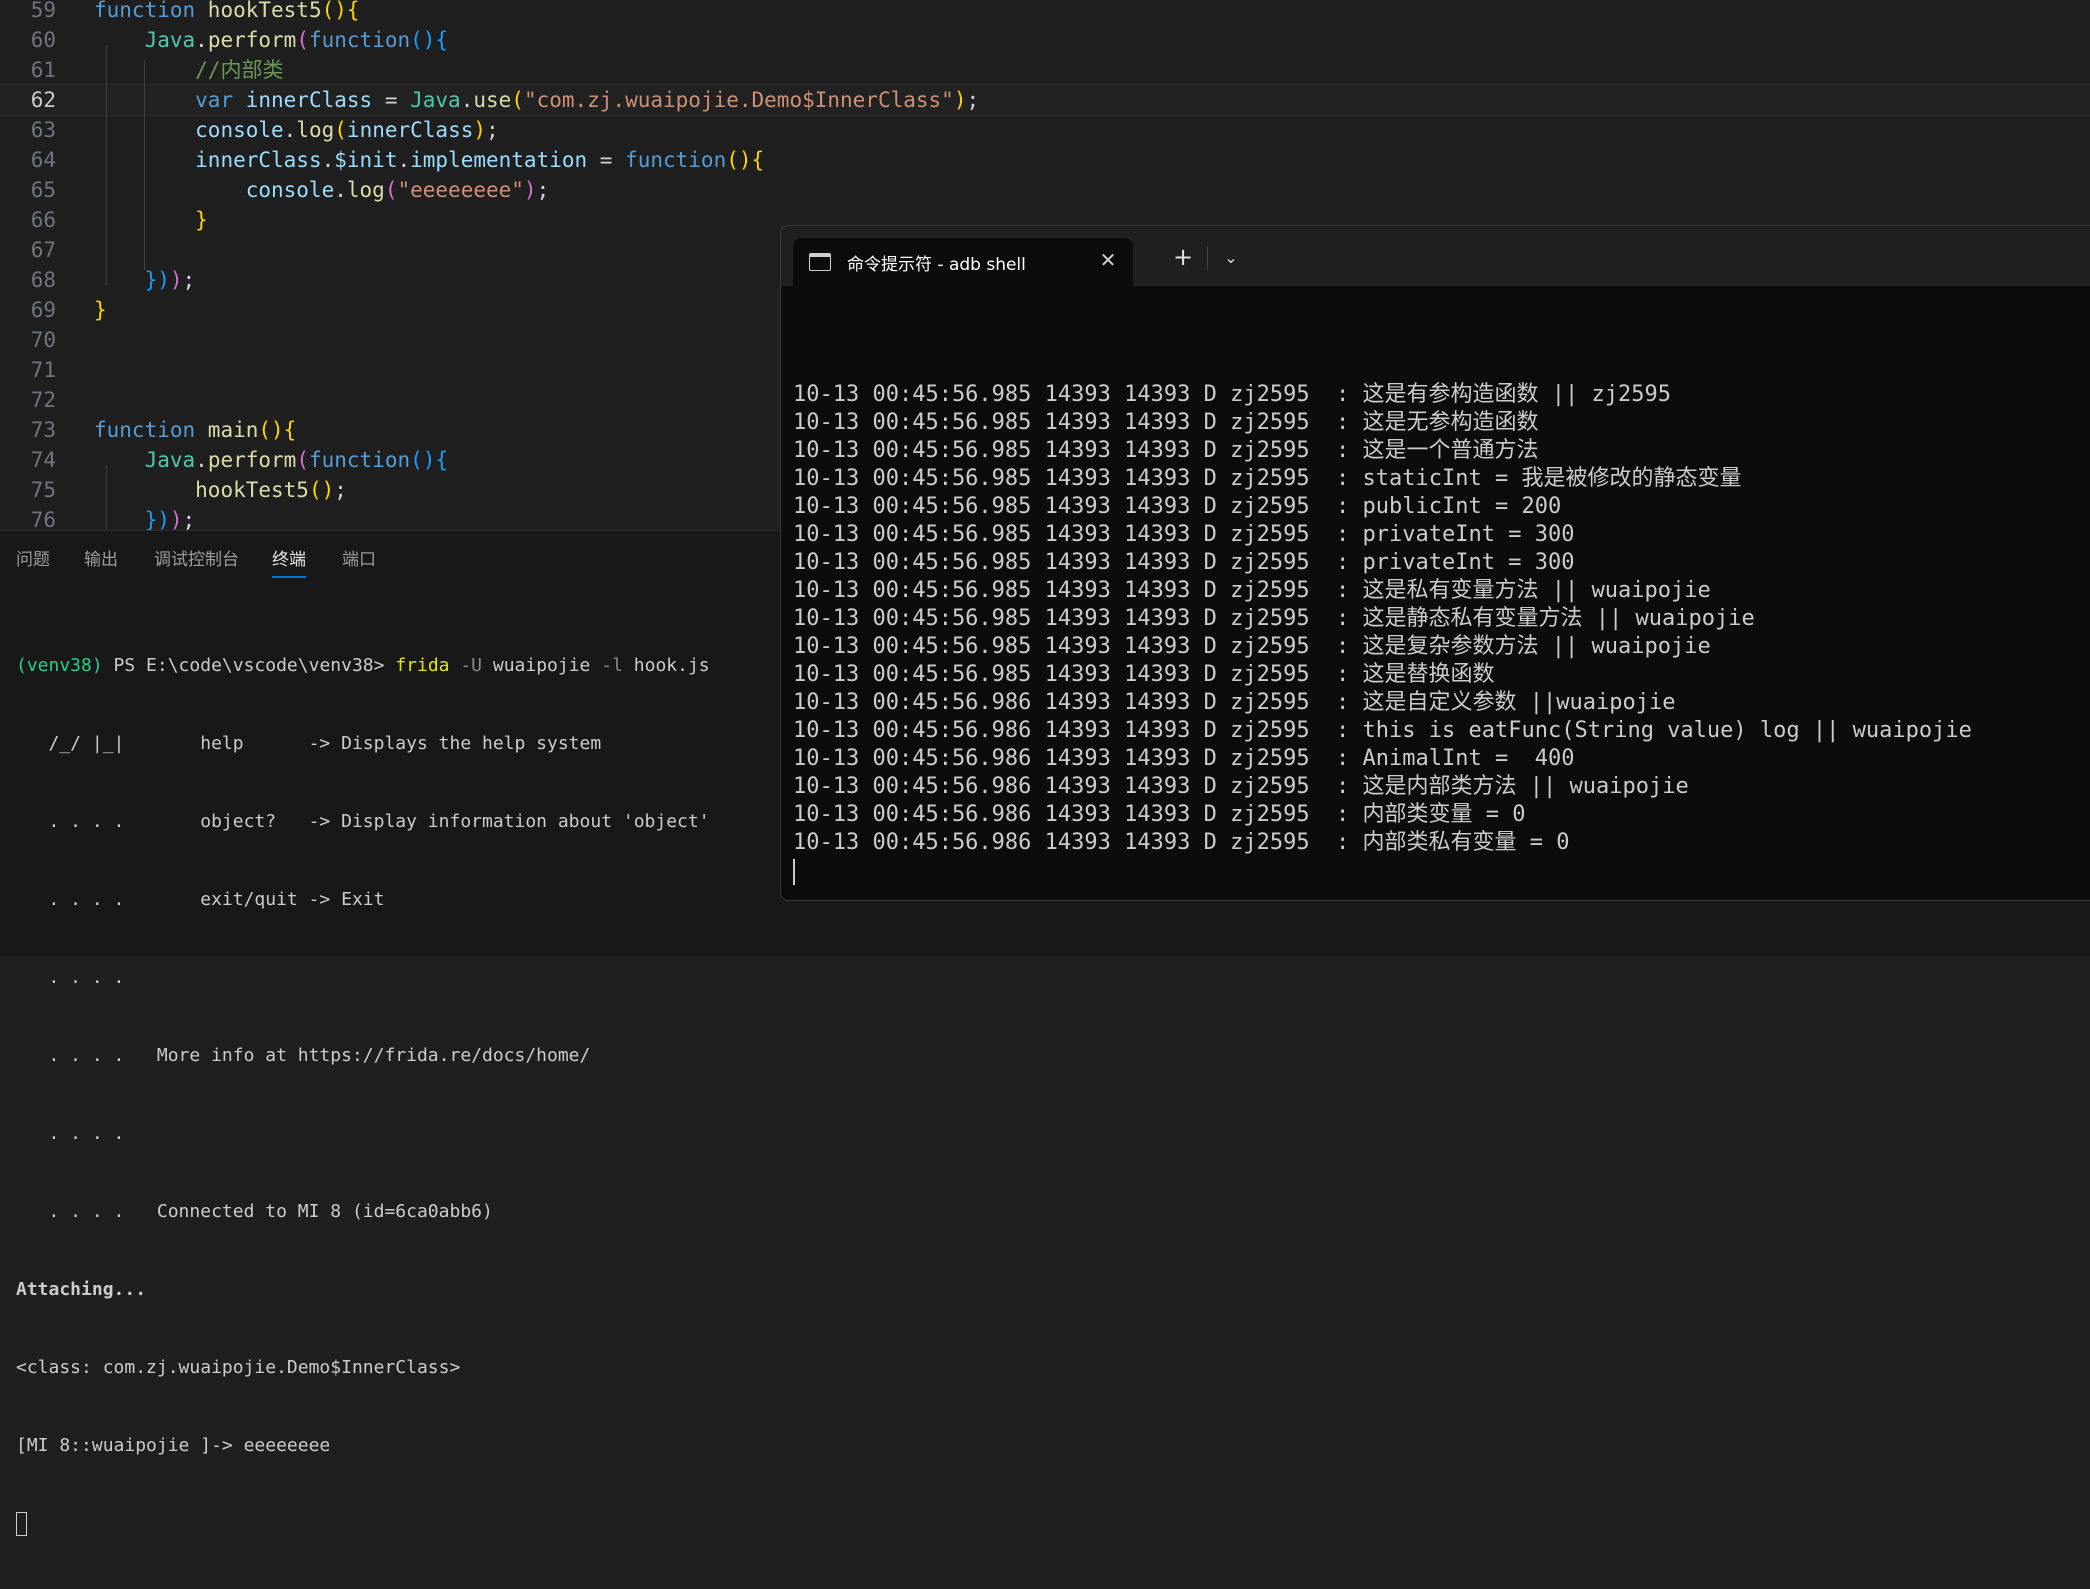 Image resolution: width=2090 pixels, height=1589 pixels. I want to click on code-token: main, so click(233, 430).